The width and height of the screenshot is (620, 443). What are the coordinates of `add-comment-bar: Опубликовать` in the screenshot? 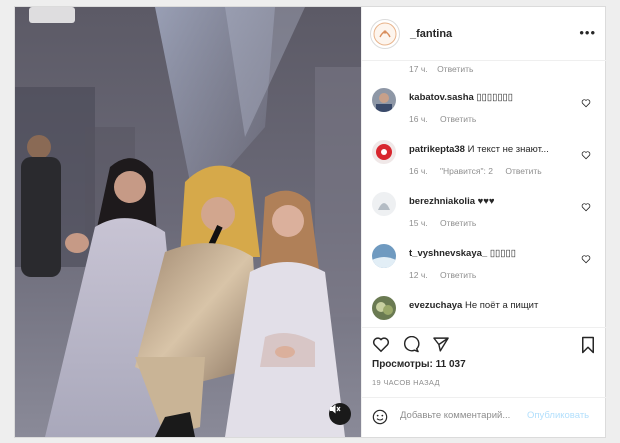 It's located at (484, 417).